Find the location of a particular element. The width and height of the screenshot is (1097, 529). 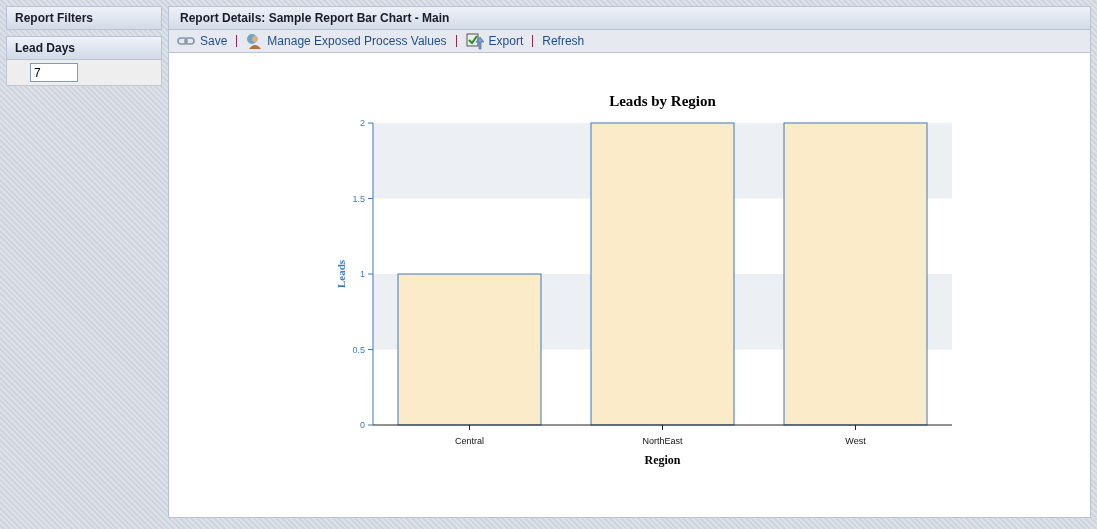

panel-header: Report Details: Sample Report Bar Chart - Main is located at coordinates (629, 18).